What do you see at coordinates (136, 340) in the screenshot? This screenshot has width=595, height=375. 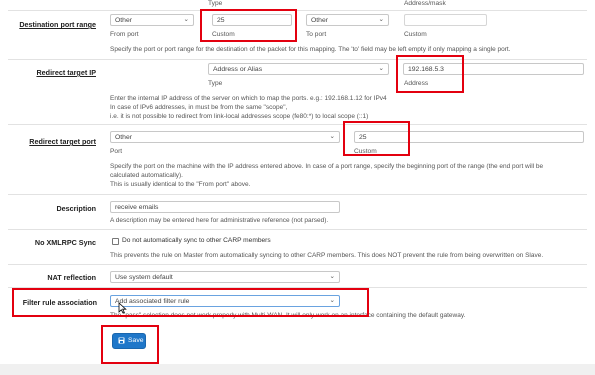 I see `save-button-label: Save` at bounding box center [136, 340].